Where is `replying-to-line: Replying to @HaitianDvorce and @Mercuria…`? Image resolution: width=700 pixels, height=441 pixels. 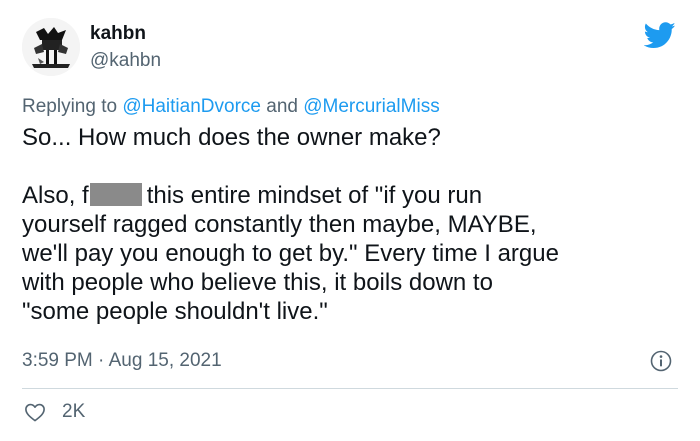 replying-to-line: Replying to @HaitianDvorce and @Mercuria… is located at coordinates (231, 107).